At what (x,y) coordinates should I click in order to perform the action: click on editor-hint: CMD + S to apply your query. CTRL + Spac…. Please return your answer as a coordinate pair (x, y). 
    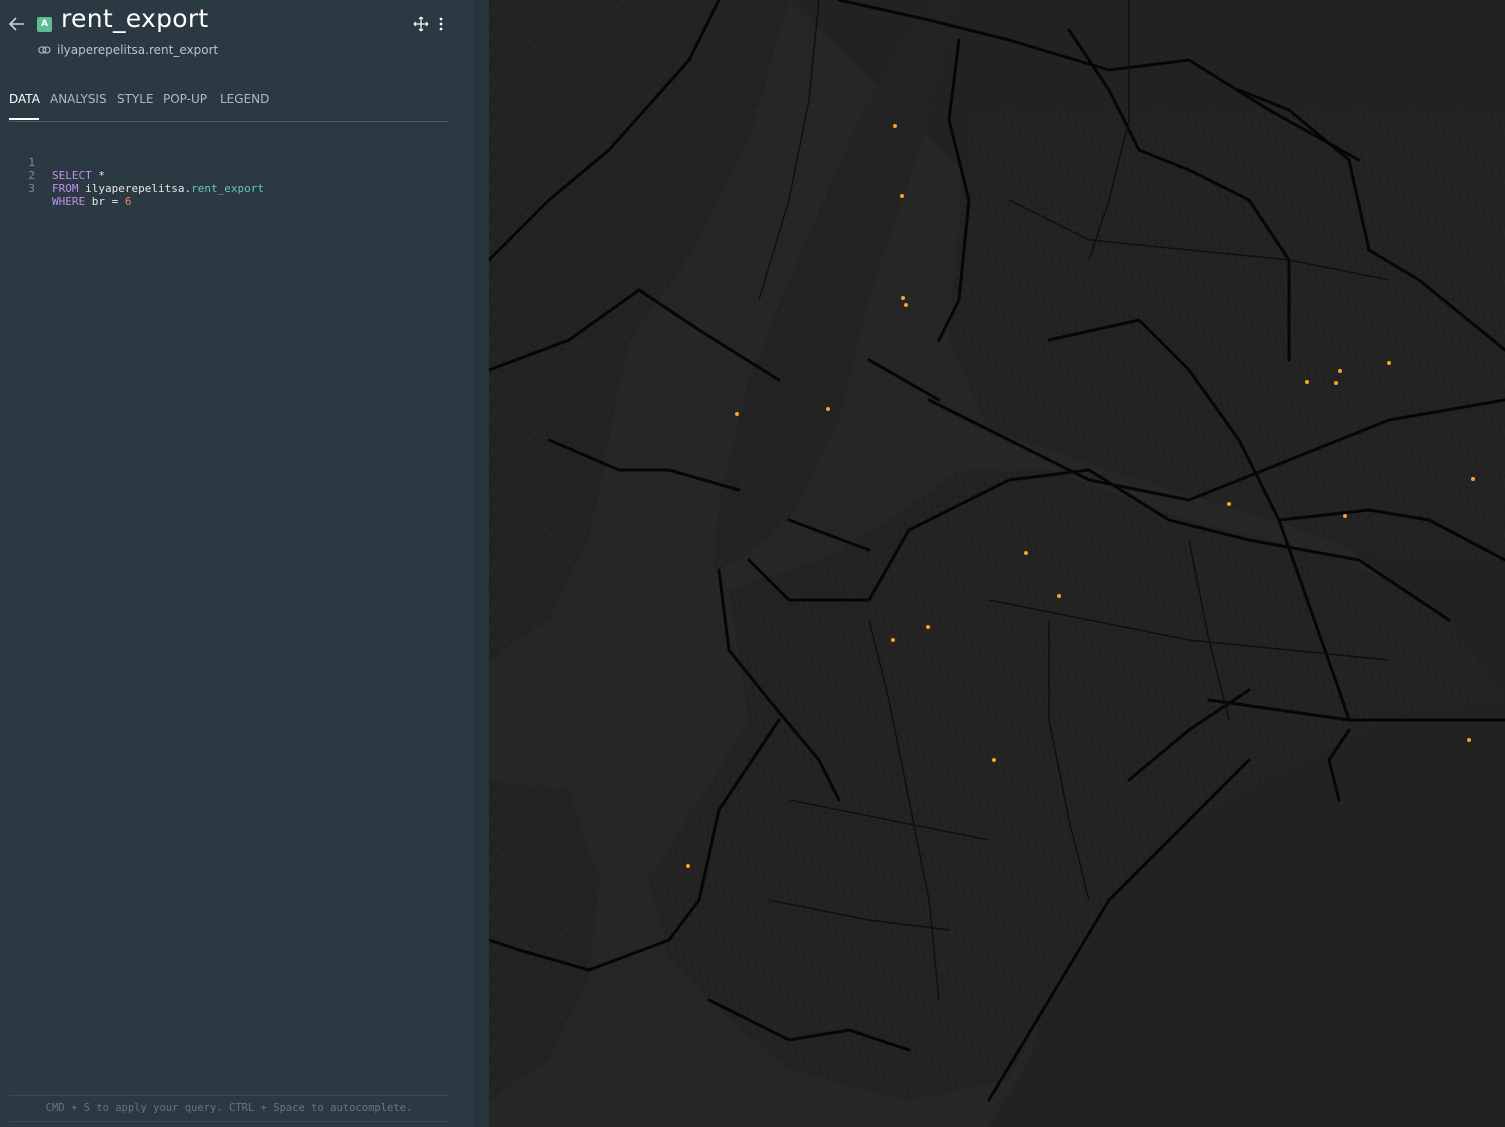
    Looking at the image, I should click on (229, 1108).